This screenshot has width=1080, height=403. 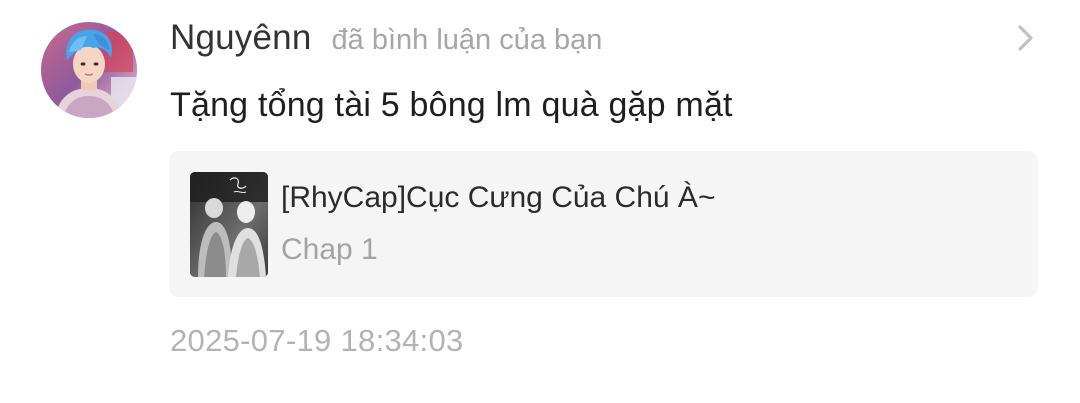 I want to click on avatar-photo-icon, so click(x=89, y=70).